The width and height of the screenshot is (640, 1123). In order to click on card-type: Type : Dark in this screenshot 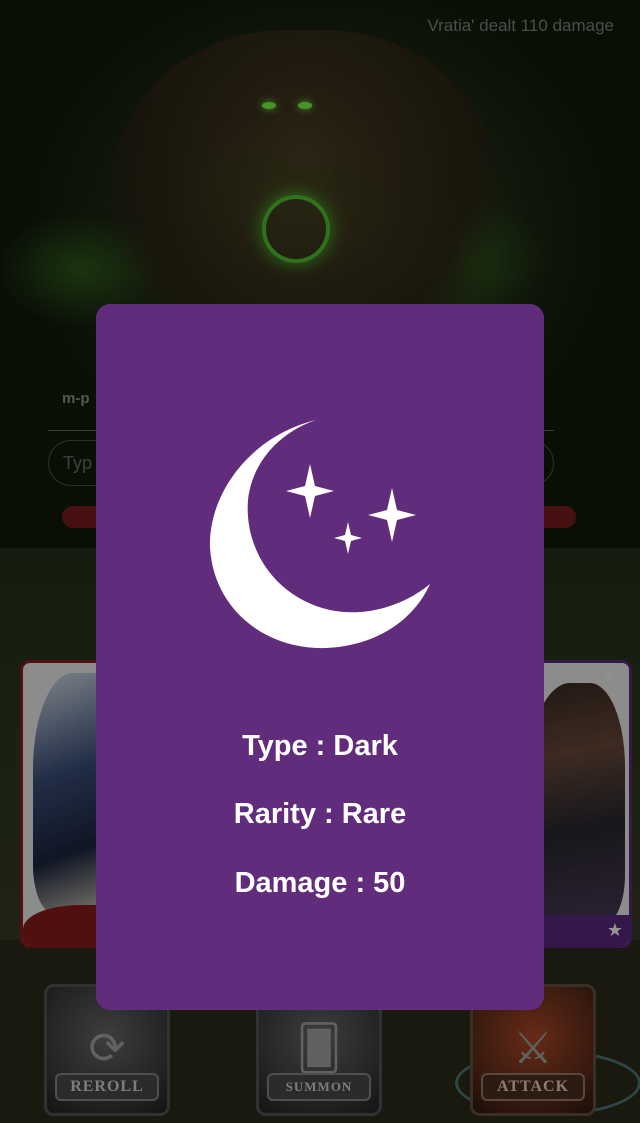, I will do `click(320, 746)`.